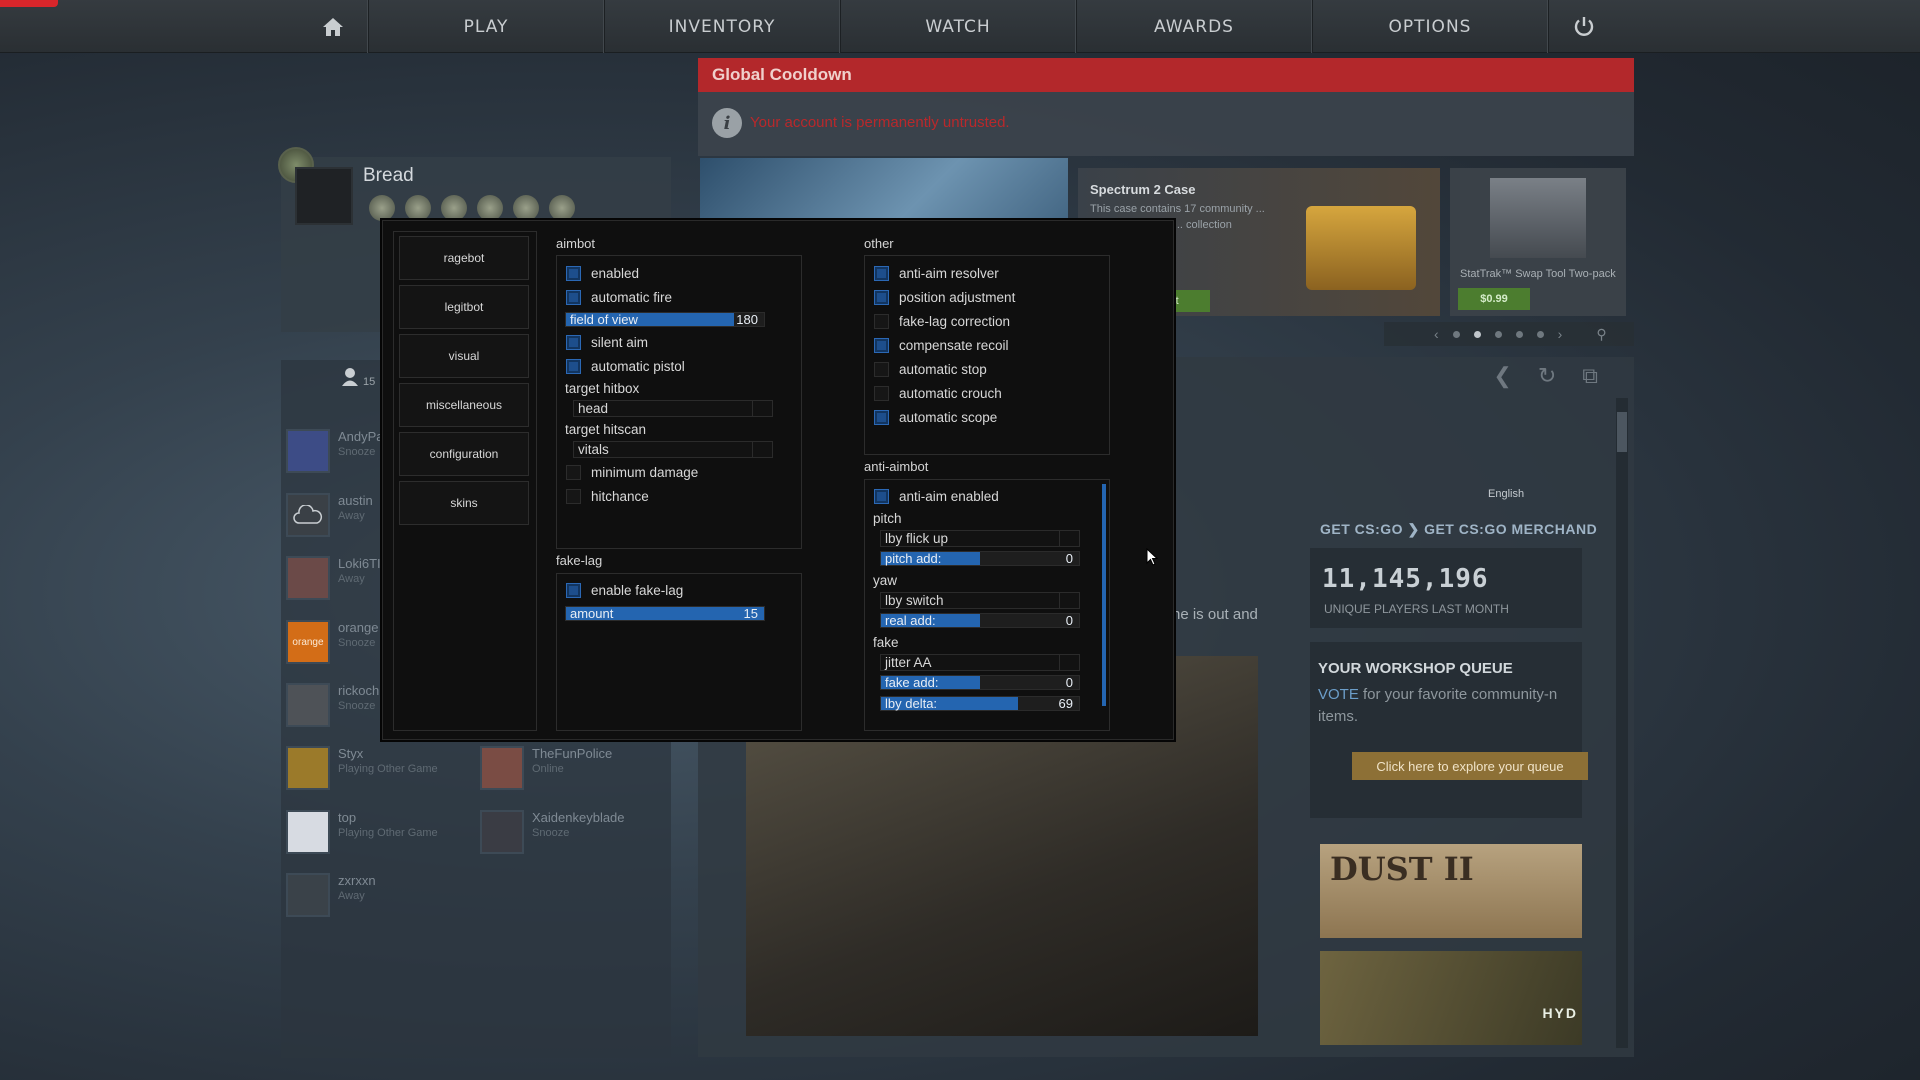 The height and width of the screenshot is (1080, 1920). Describe the element at coordinates (464, 356) in the screenshot. I see `tab-visual: visual` at that location.